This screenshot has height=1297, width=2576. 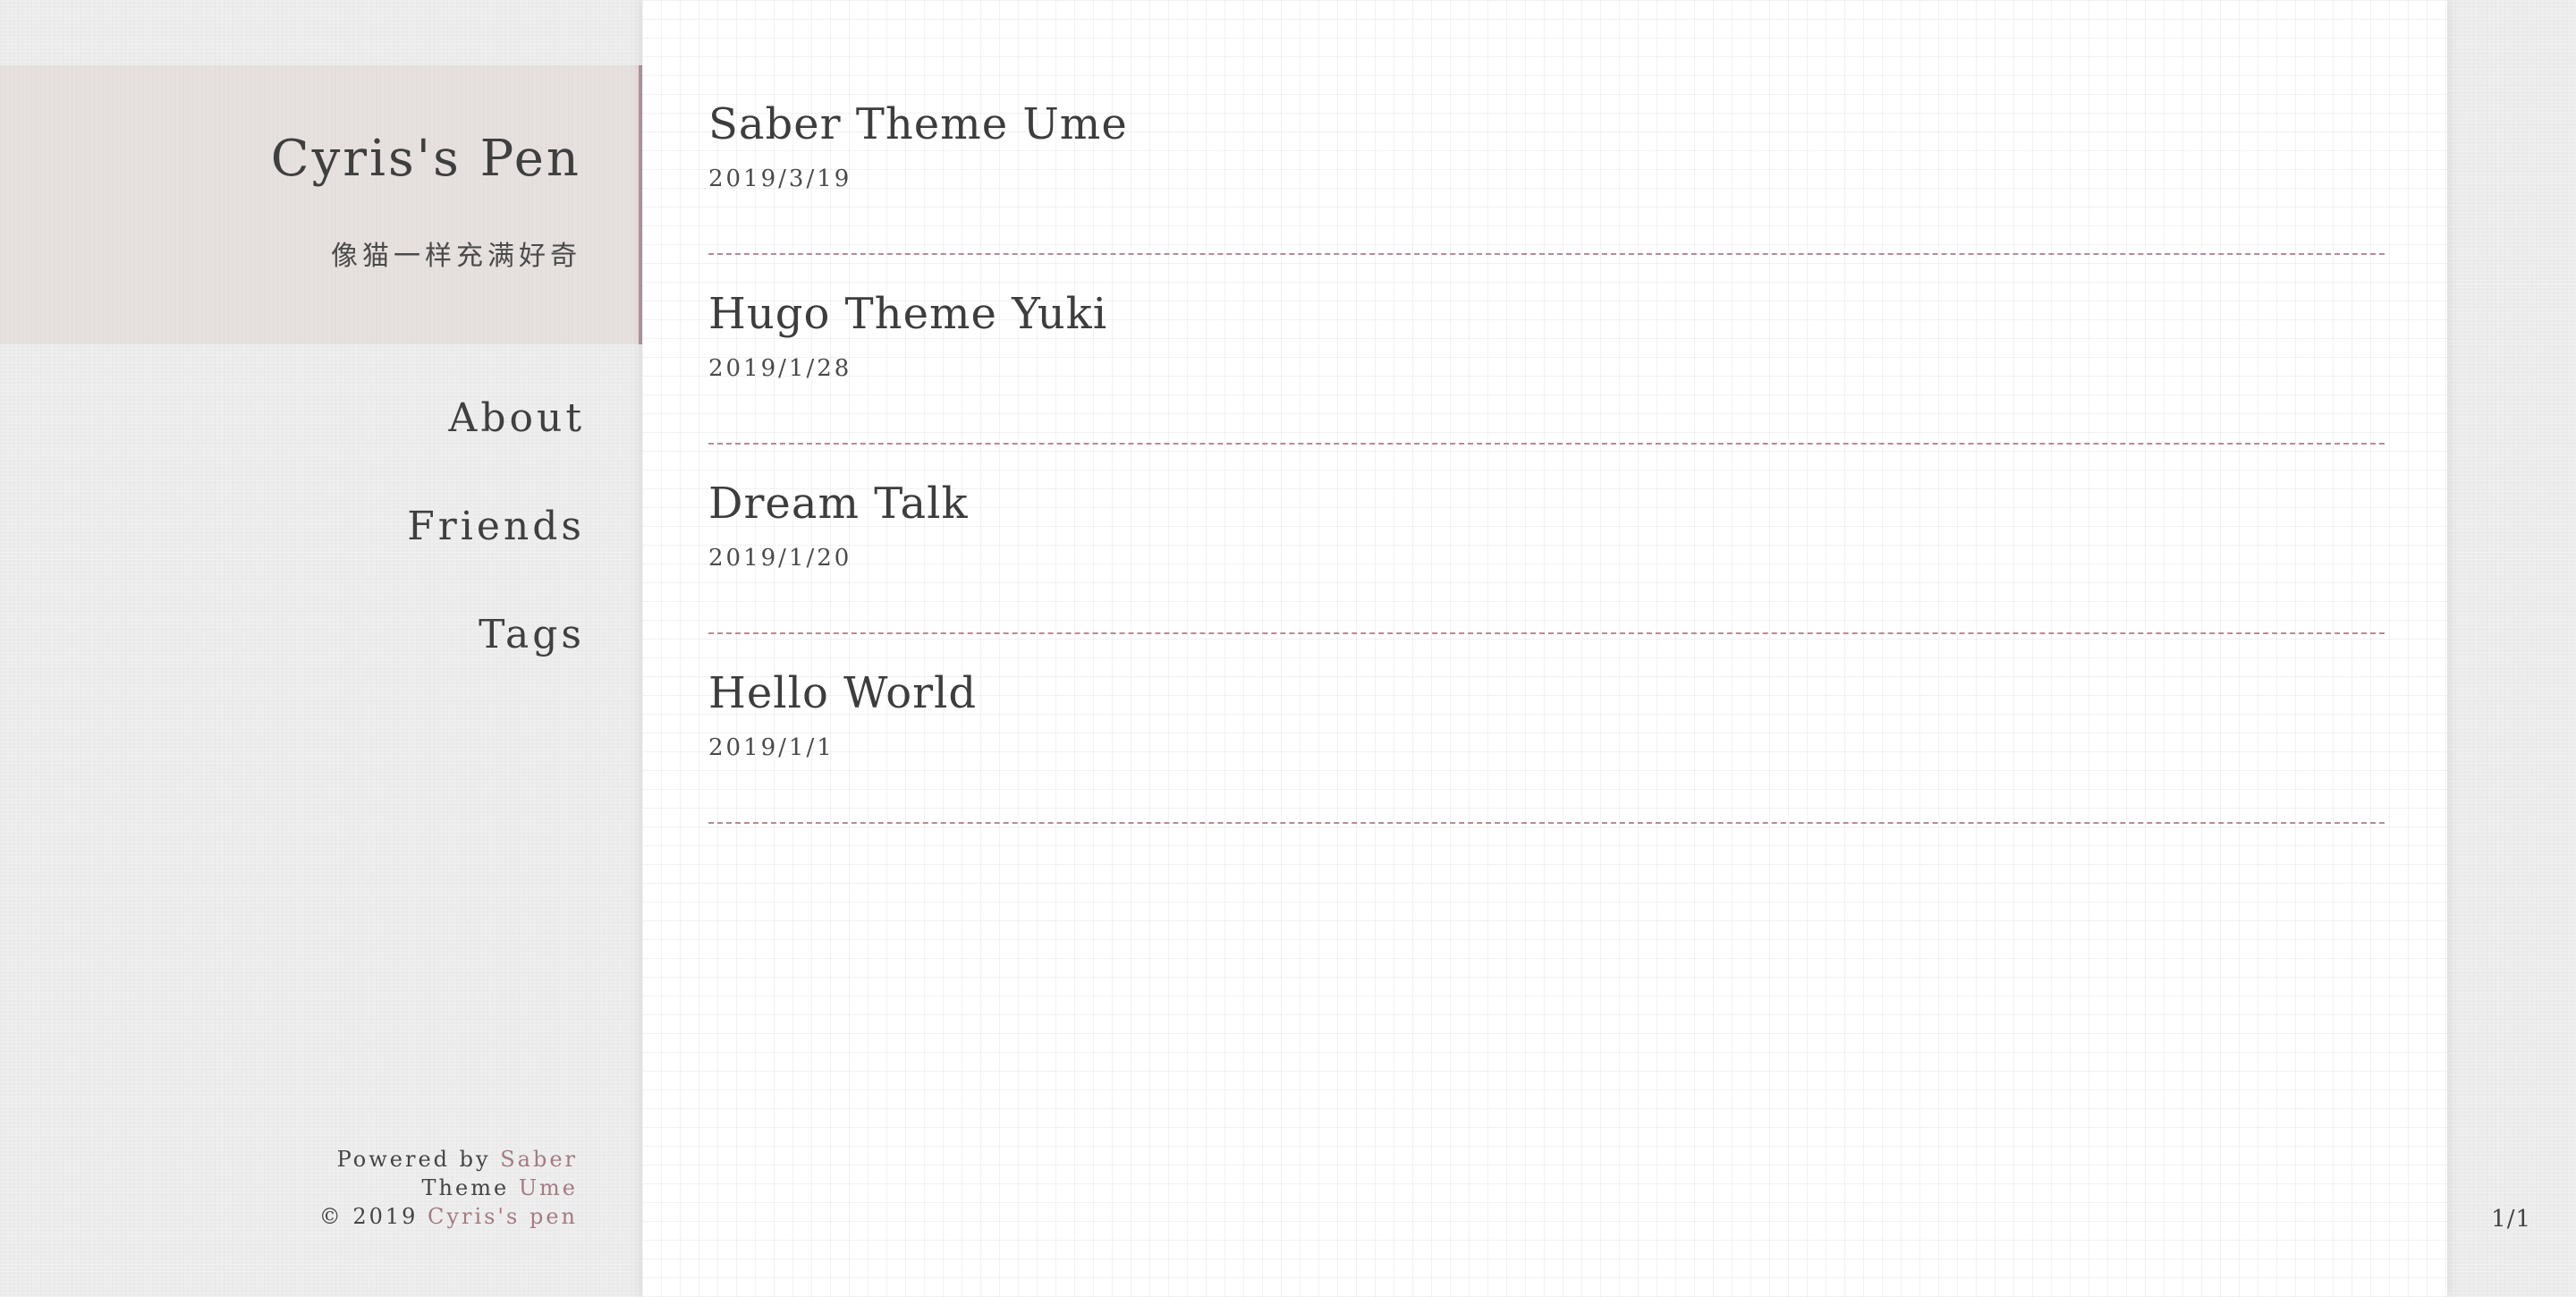 I want to click on pagination-indicator: 1/1, so click(x=2511, y=1220).